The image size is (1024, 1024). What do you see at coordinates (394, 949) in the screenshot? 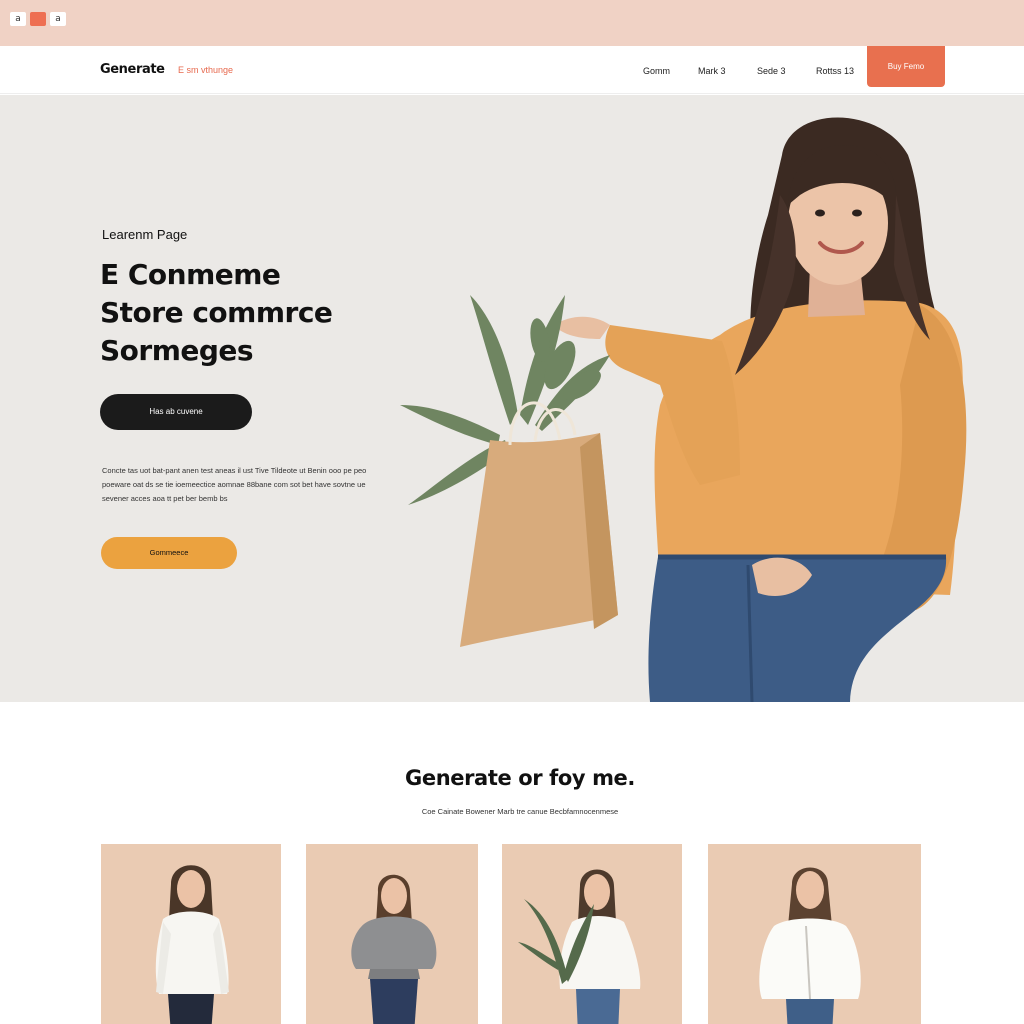
I see `product-image-grey-sweater` at bounding box center [394, 949].